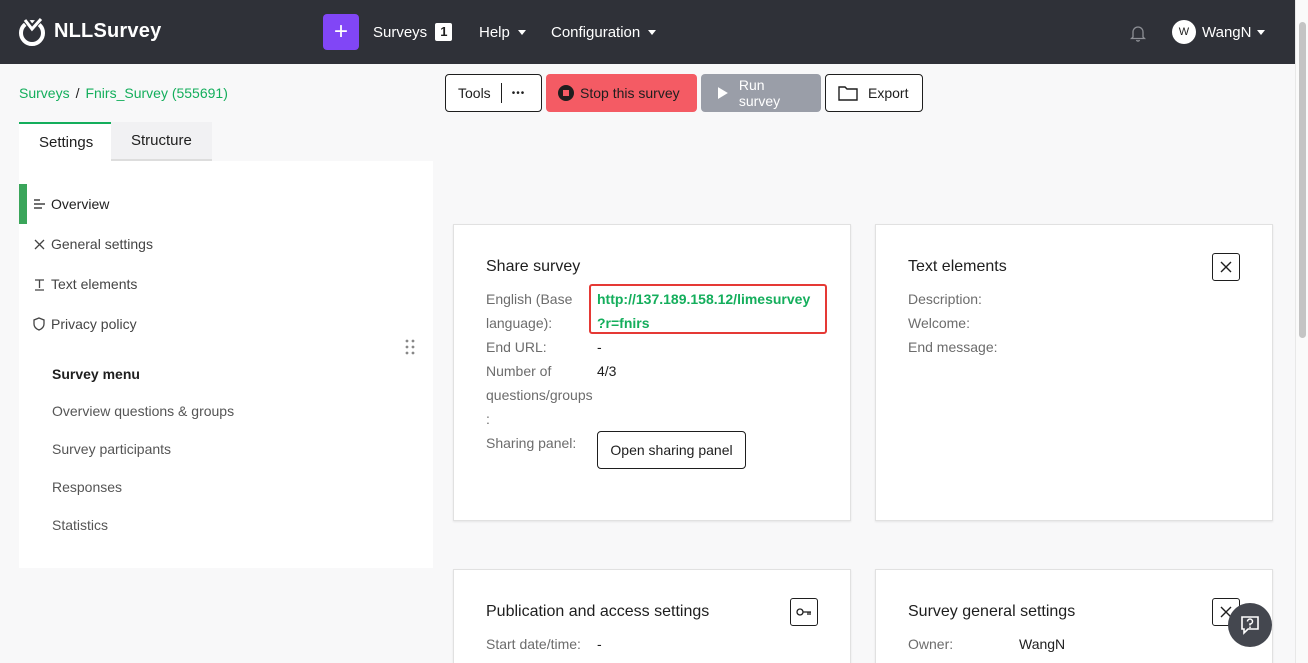  Describe the element at coordinates (630, 93) in the screenshot. I see `stop-survey-label: Stop this survey` at that location.